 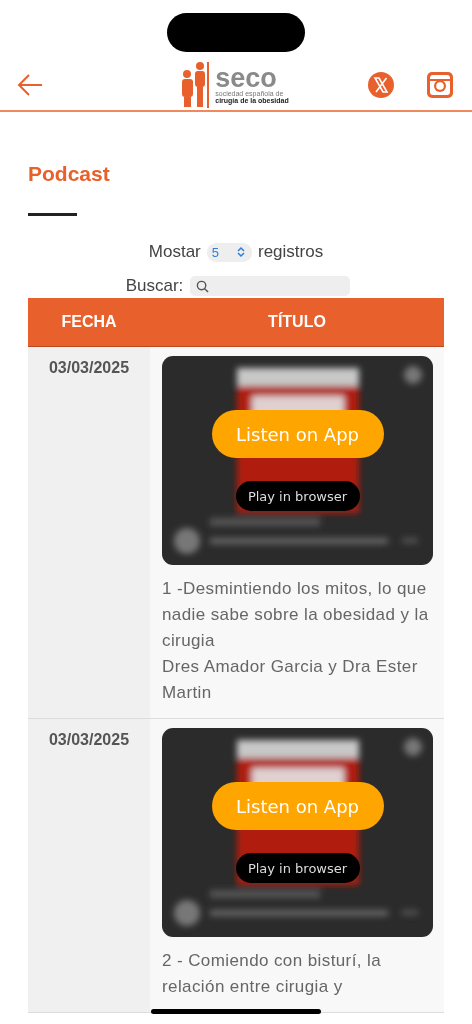 What do you see at coordinates (272, 974) in the screenshot?
I see `episode-title: 2 - Comiendo con bisturí, la relación entre cirugia y` at bounding box center [272, 974].